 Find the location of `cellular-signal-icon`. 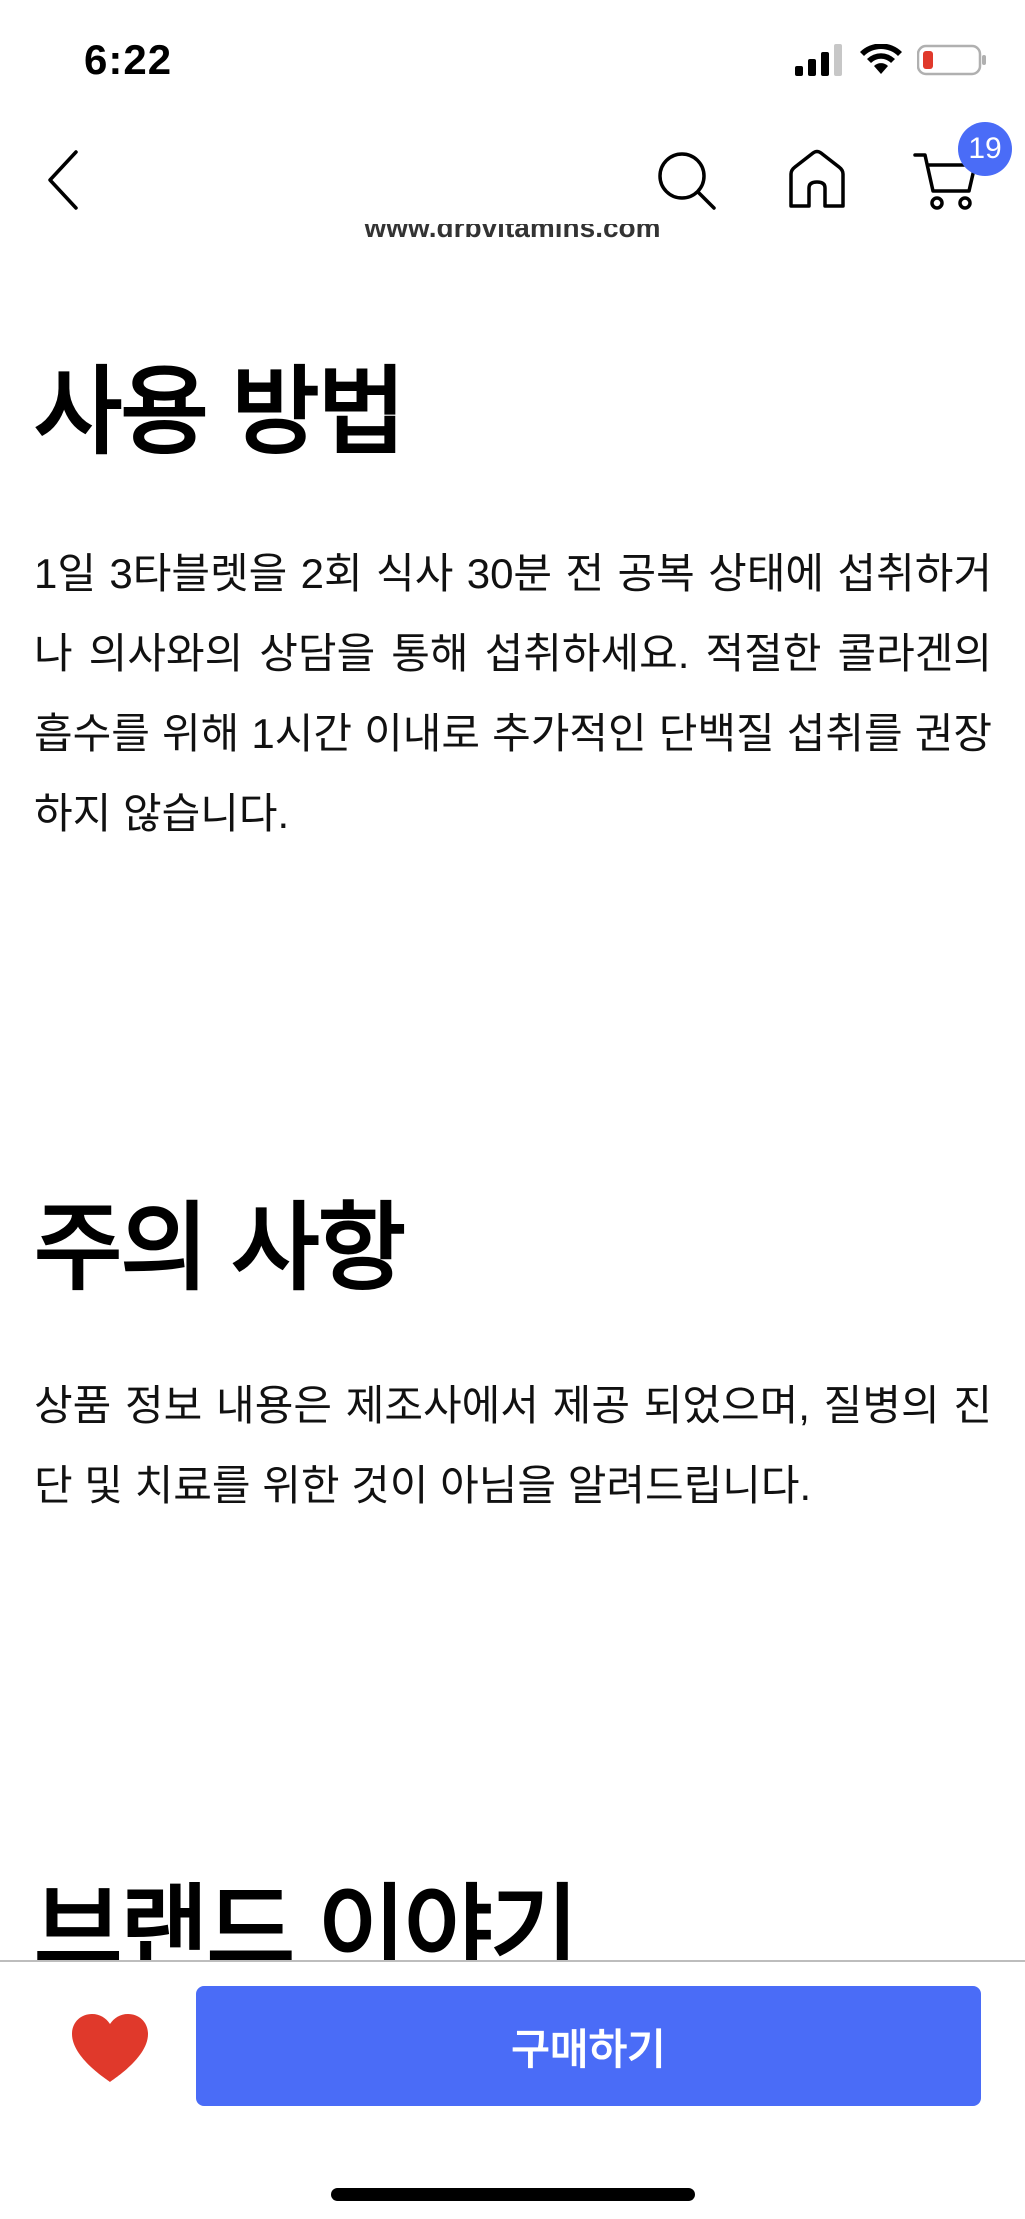

cellular-signal-icon is located at coordinates (818, 60).